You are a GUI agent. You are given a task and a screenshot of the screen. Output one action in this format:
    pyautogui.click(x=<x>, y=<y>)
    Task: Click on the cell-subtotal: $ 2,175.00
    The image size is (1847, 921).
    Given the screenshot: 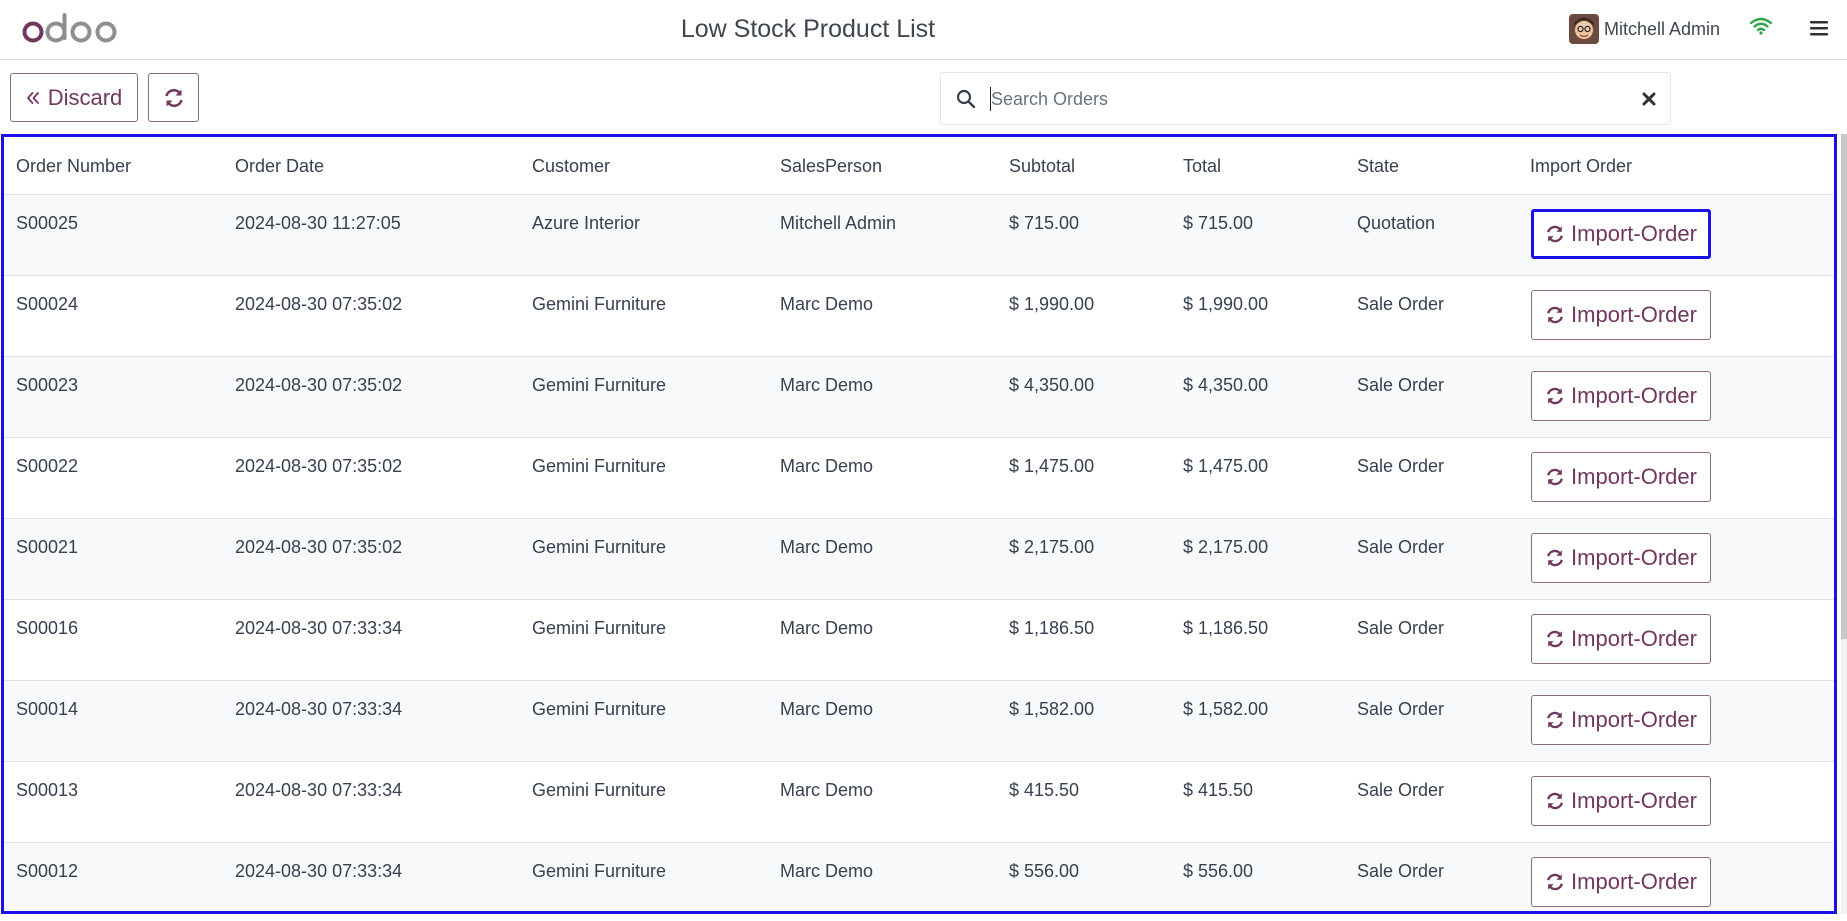 What is the action you would take?
    pyautogui.click(x=1052, y=547)
    